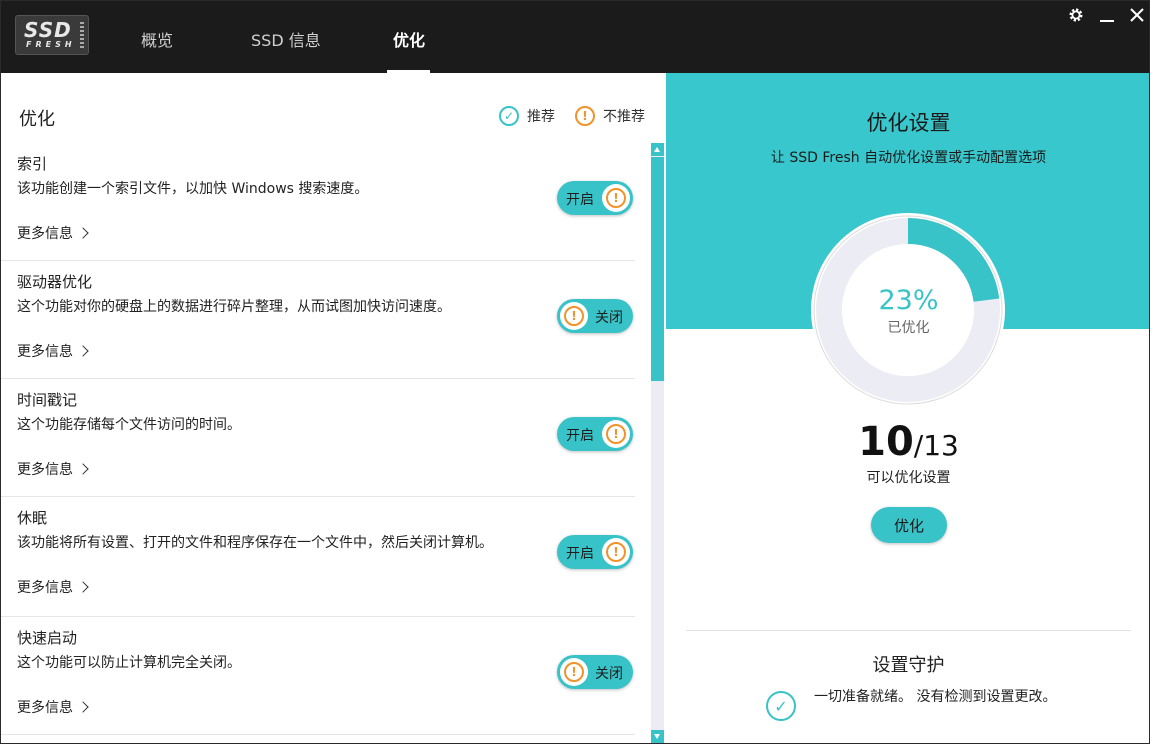 The image size is (1150, 744). What do you see at coordinates (1076, 17) in the screenshot?
I see `gear-icon` at bounding box center [1076, 17].